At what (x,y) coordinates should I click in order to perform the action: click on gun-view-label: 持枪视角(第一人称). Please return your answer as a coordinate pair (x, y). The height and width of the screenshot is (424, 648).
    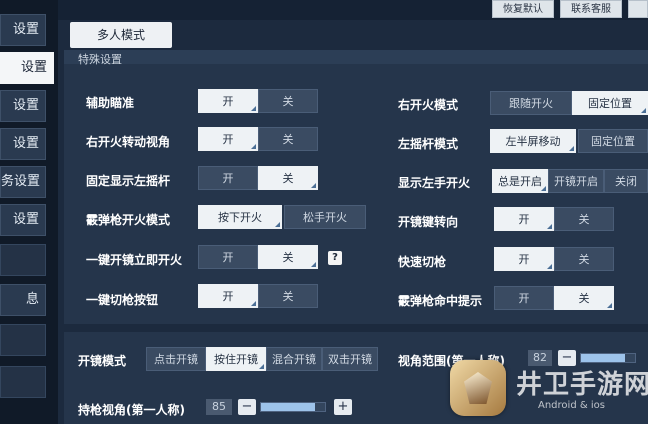
    Looking at the image, I should click on (131, 410).